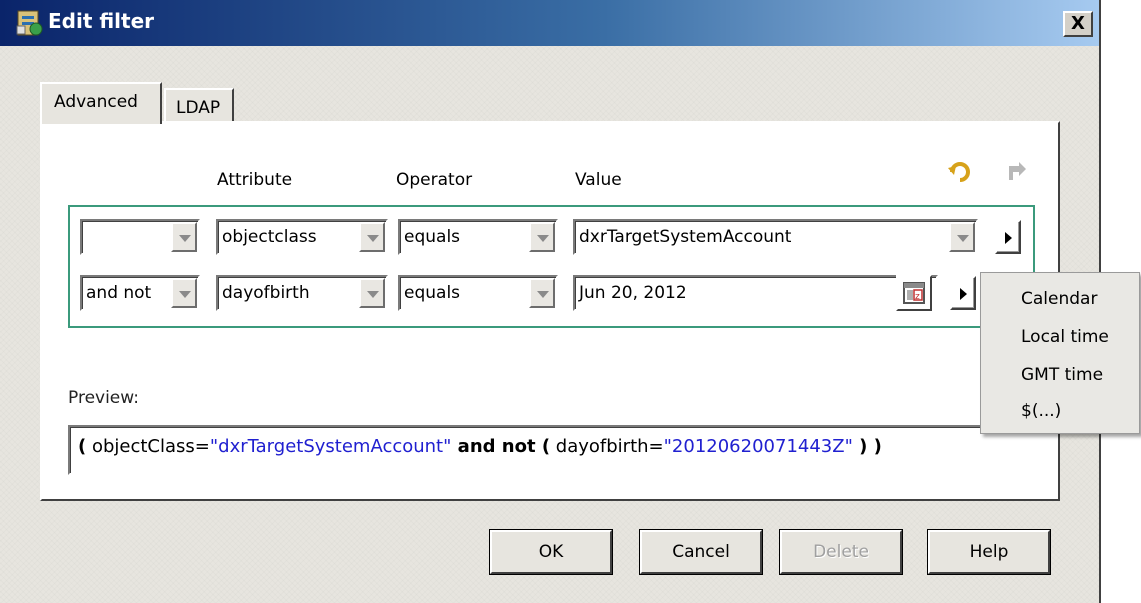 Image resolution: width=1141 pixels, height=603 pixels. What do you see at coordinates (758, 446) in the screenshot?
I see `preview-value2: "20120620071443Z"` at bounding box center [758, 446].